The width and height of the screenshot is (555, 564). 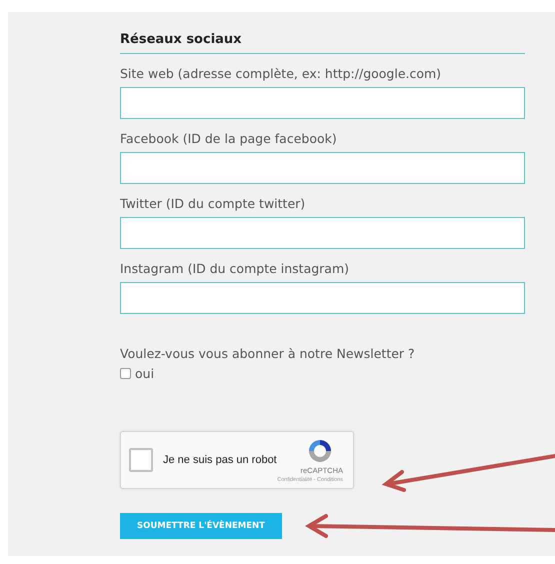 What do you see at coordinates (268, 353) in the screenshot?
I see `newsletter-question: Voulez-vous vous abonner à notre Newsletter ?` at bounding box center [268, 353].